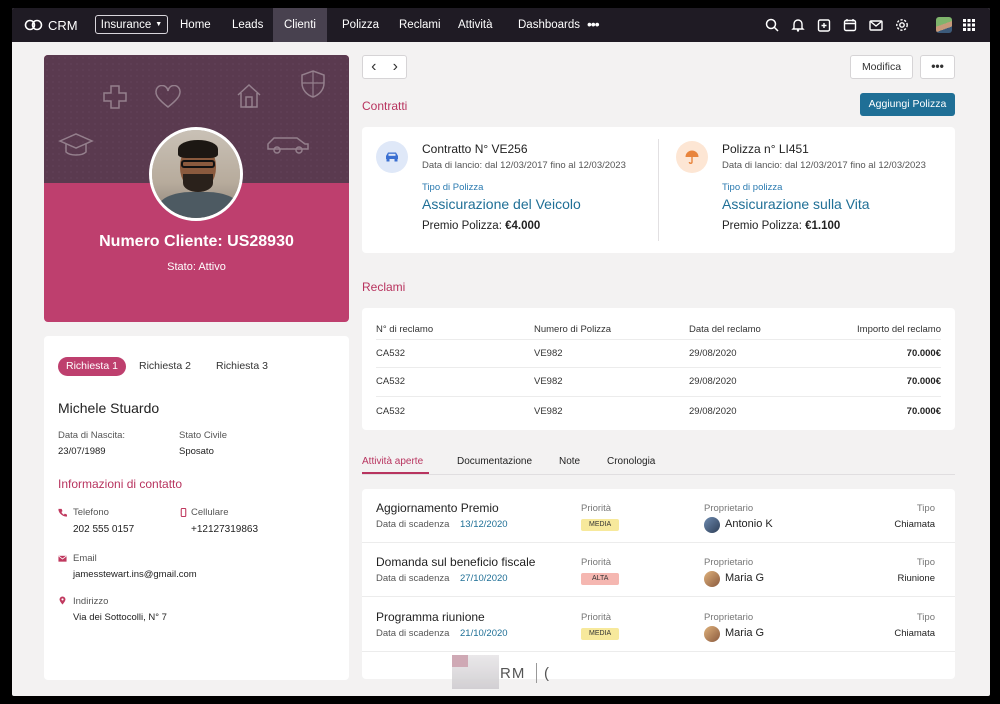  I want to click on tab-note: Note, so click(569, 461).